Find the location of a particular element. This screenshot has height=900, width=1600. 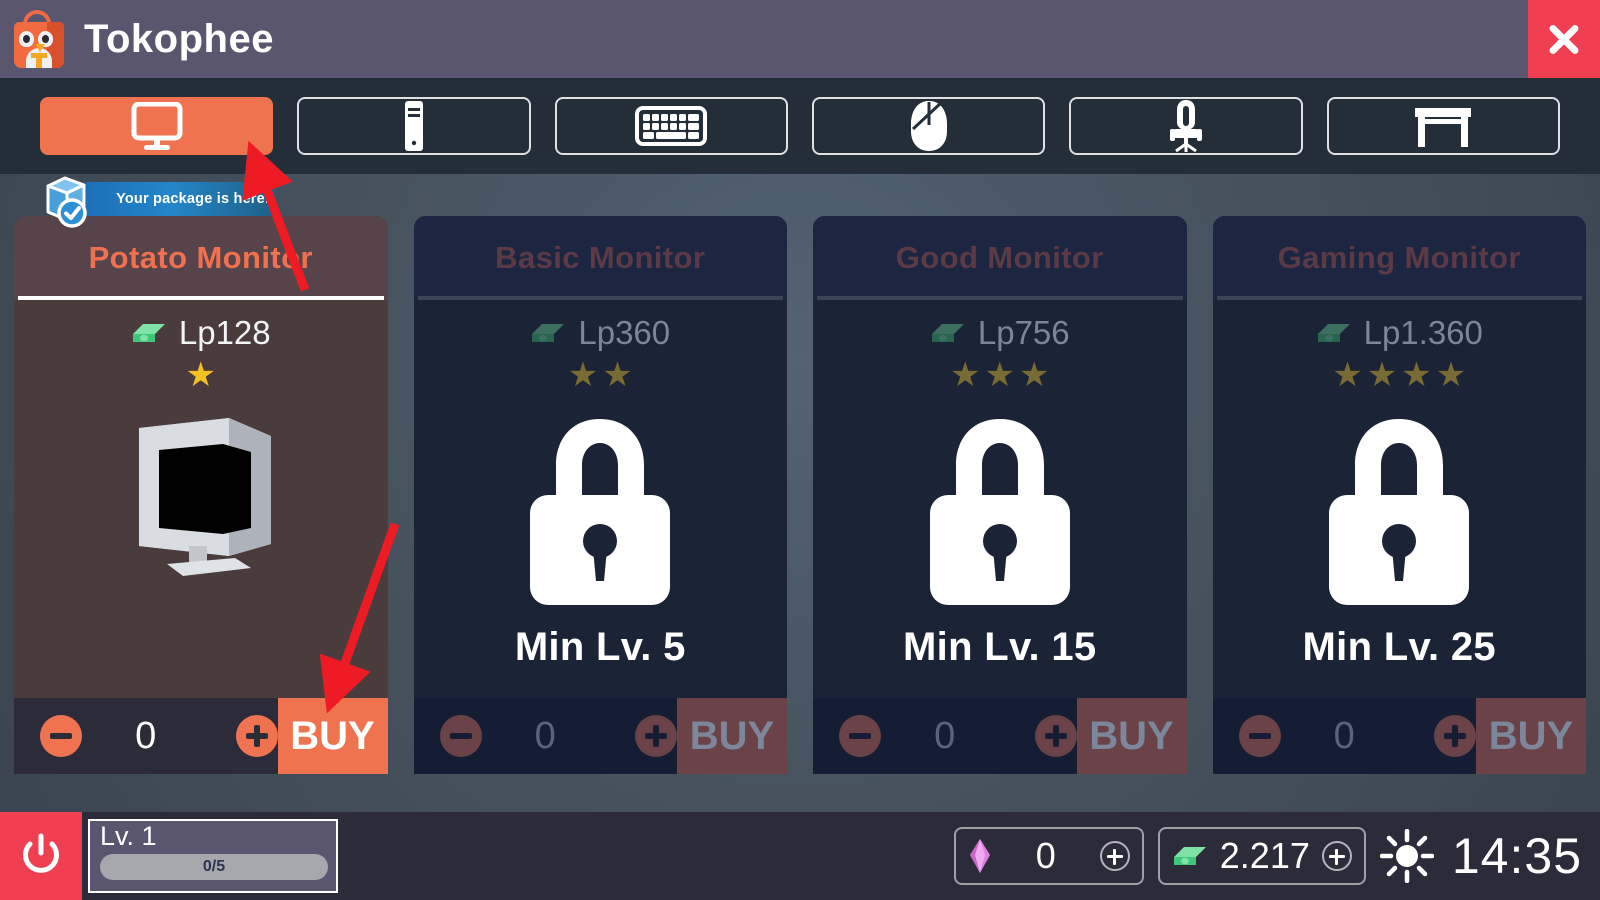

money-counter: 2.217 is located at coordinates (1261, 856).